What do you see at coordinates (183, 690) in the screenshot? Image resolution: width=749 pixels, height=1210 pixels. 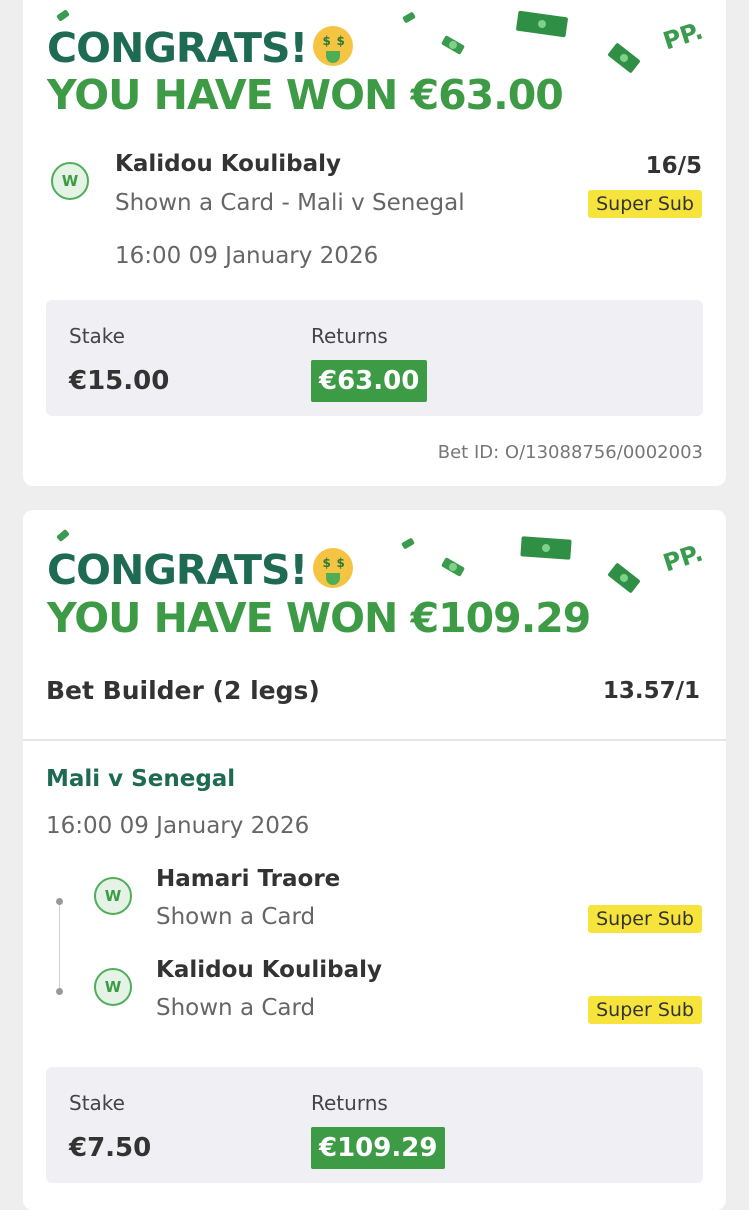 I see `bet-builder-title: Bet Builder (2 legs)` at bounding box center [183, 690].